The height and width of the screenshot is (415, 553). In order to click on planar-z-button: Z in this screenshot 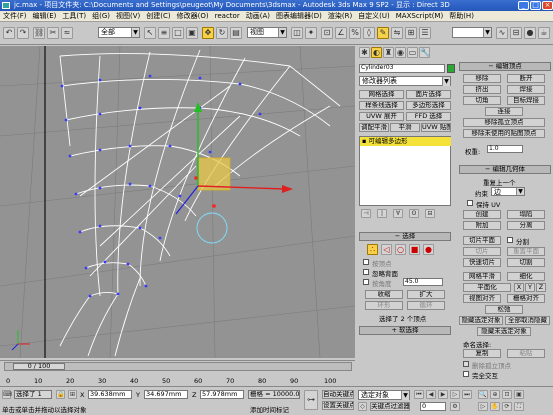, I will do `click(541, 287)`.